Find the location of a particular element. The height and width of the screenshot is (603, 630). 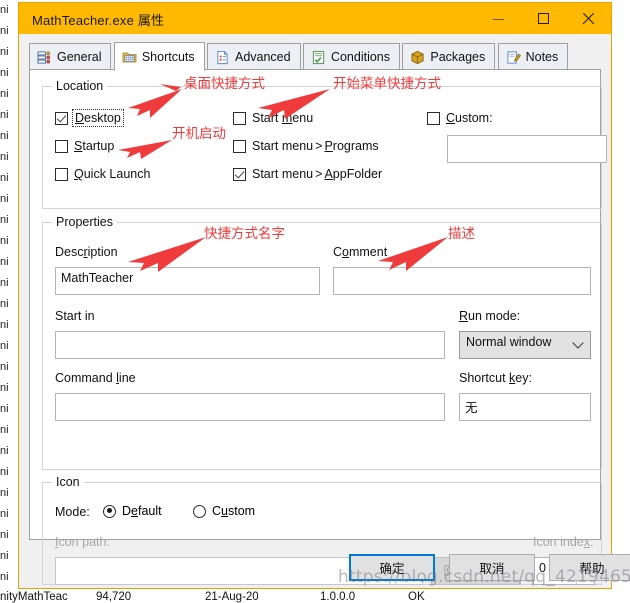

tab-shortcuts: Shortcuts is located at coordinates (159, 56).